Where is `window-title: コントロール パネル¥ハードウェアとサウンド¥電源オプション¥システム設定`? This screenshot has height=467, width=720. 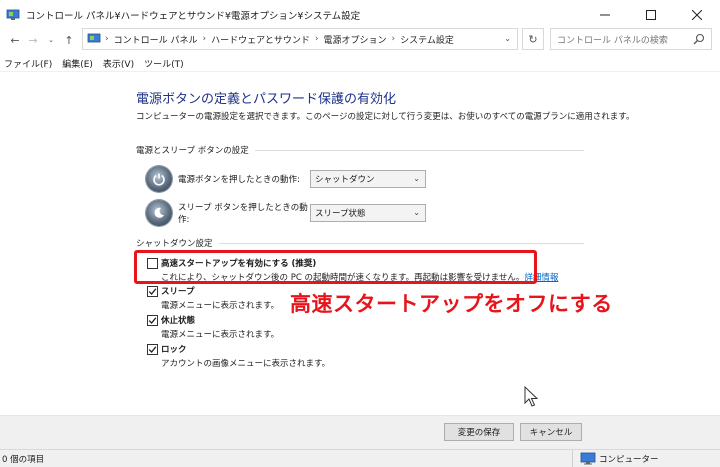 window-title: コントロール パネル¥ハードウェアとサウンド¥電源オプション¥システム設定 is located at coordinates (193, 16).